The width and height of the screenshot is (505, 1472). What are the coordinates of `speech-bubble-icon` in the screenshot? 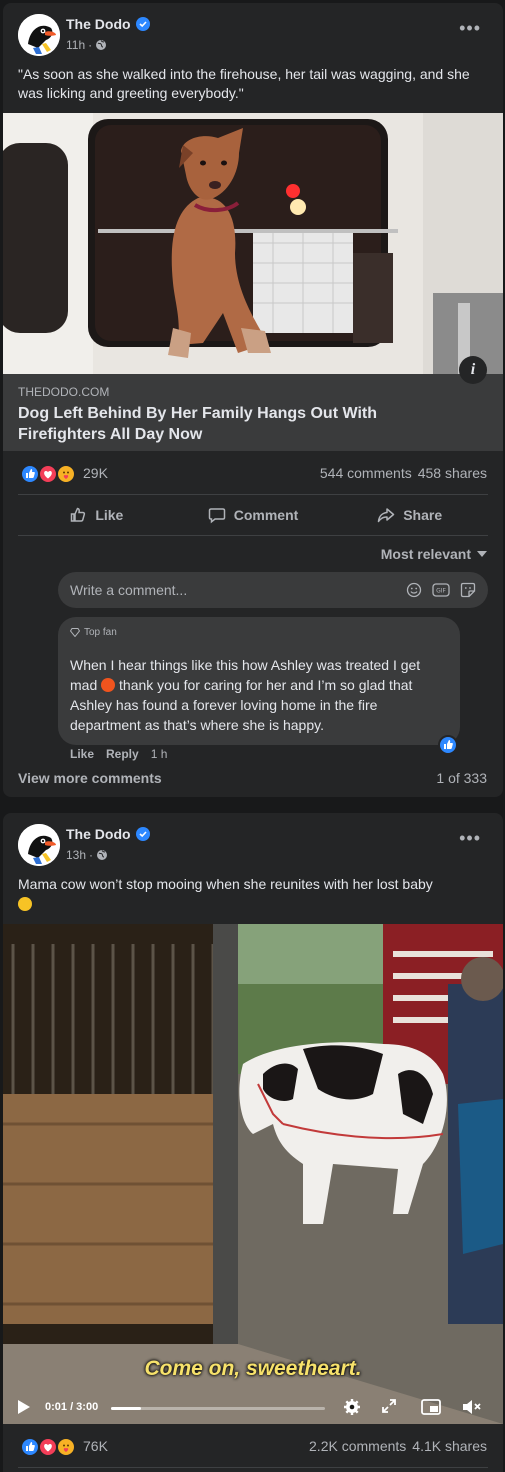 It's located at (216, 516).